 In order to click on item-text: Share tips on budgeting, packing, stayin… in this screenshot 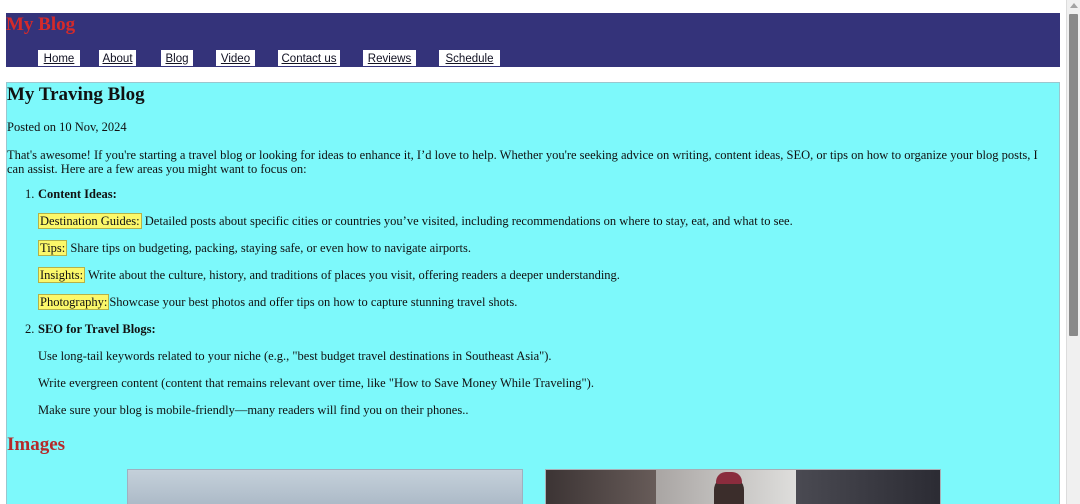, I will do `click(269, 248)`.